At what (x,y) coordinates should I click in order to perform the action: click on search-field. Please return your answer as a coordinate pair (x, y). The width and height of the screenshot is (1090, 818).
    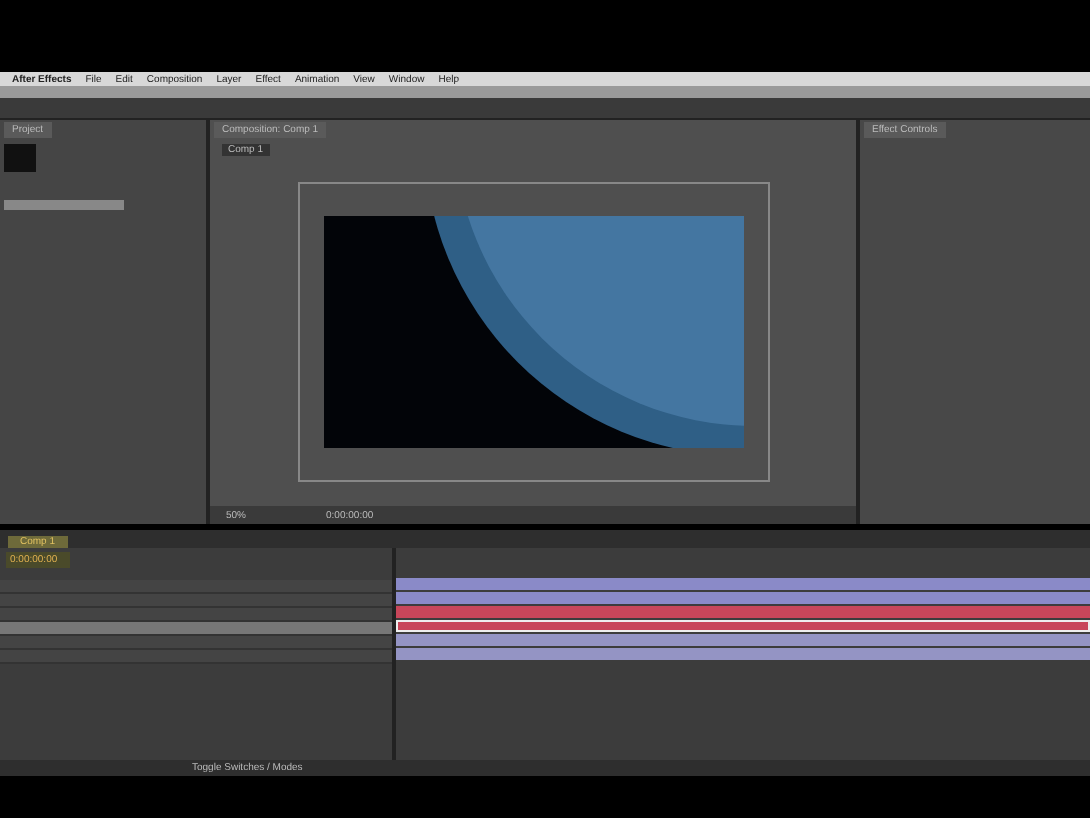
    Looking at the image, I should click on (64, 205).